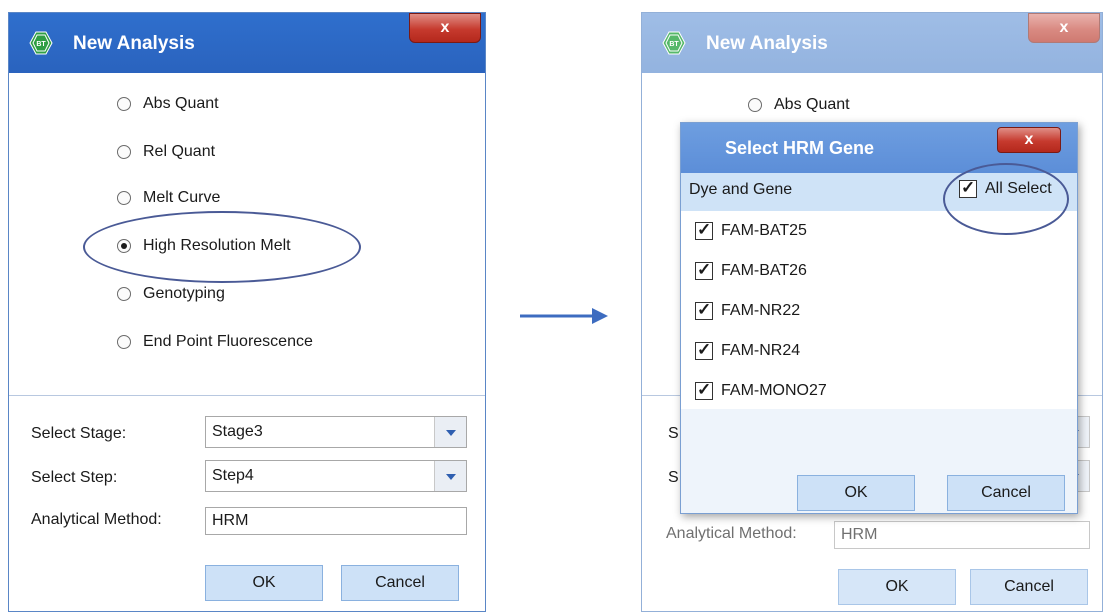 This screenshot has width=1103, height=612. What do you see at coordinates (247, 395) in the screenshot?
I see `divider` at bounding box center [247, 395].